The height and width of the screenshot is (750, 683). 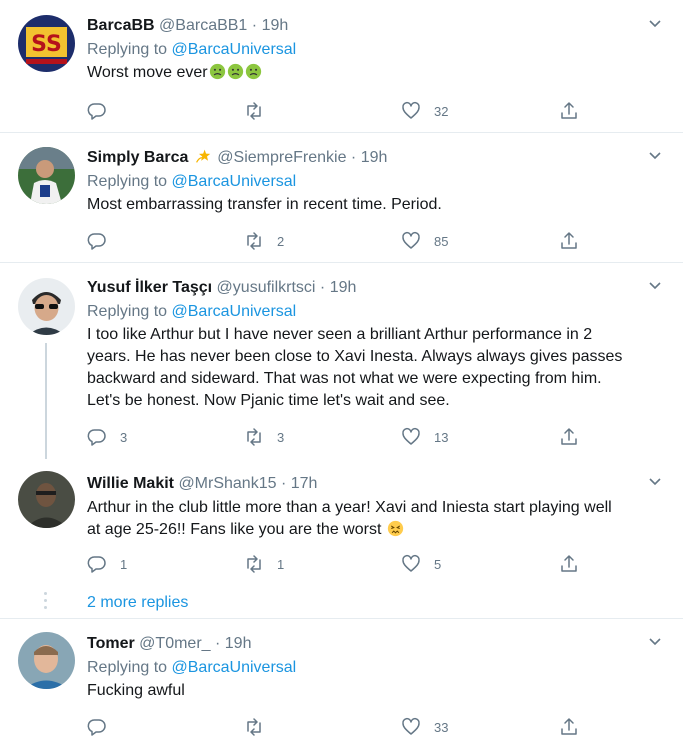 I want to click on retweet-button: 1, so click(x=264, y=564).